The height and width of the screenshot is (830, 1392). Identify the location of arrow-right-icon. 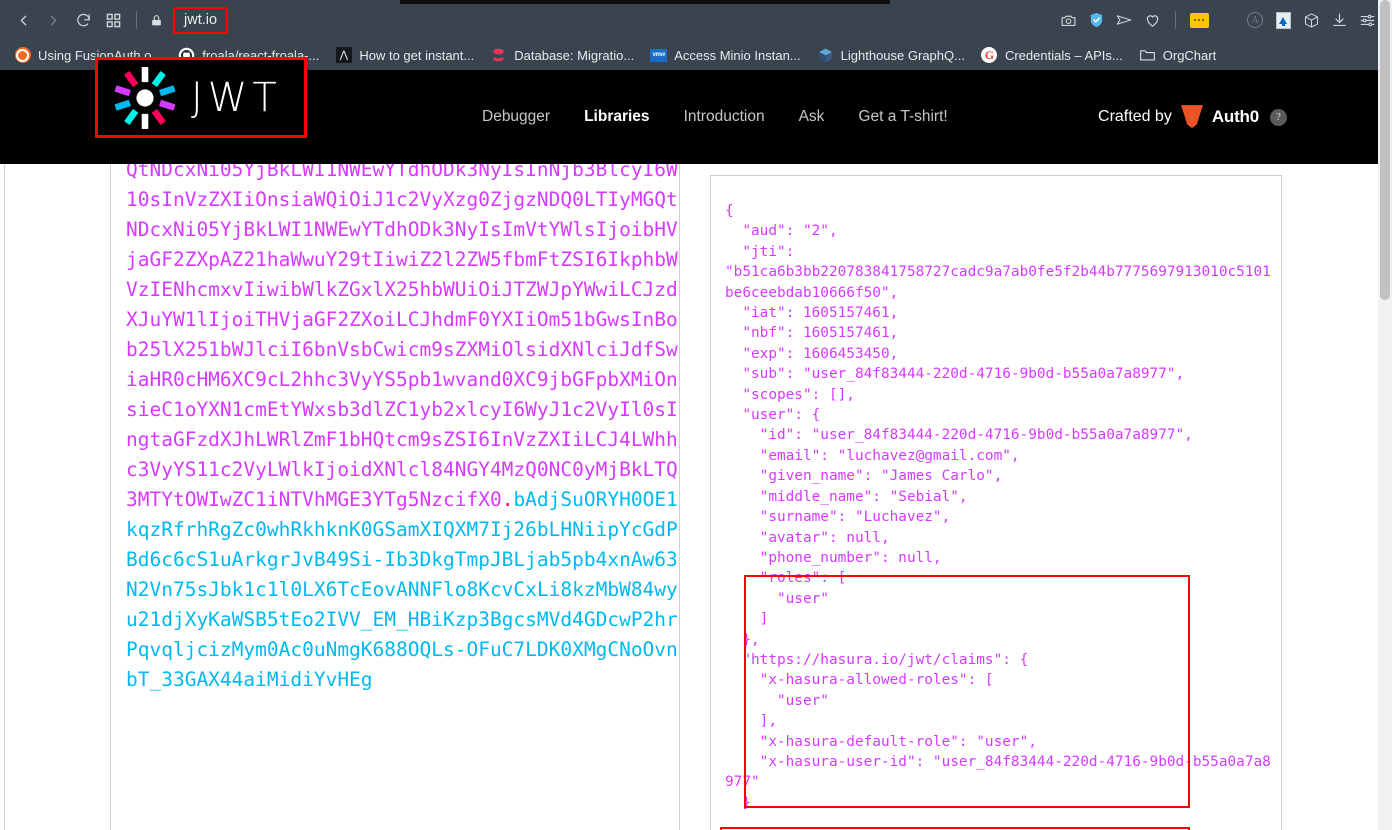
(53, 20).